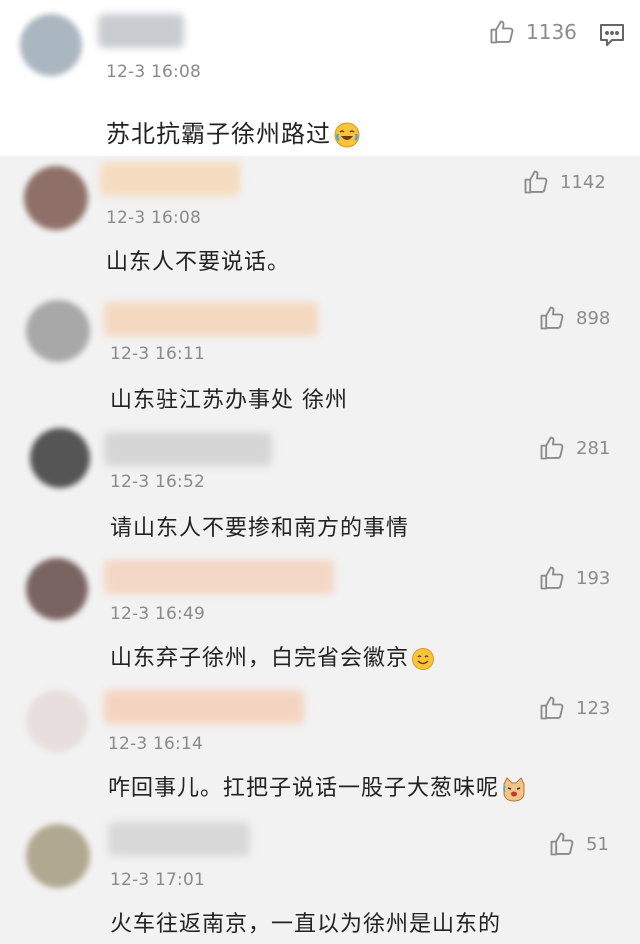 The height and width of the screenshot is (944, 640). Describe the element at coordinates (304, 788) in the screenshot. I see `comment-text-content: 咋回事儿。扛把子说话一股子大葱味呢` at that location.